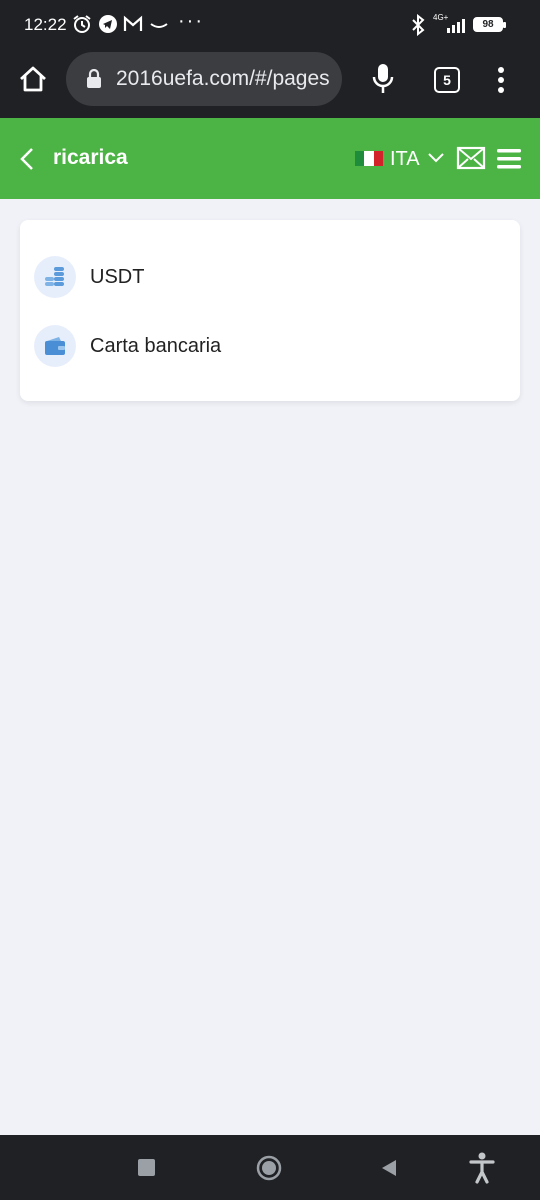 Image resolution: width=540 pixels, height=1200 pixels. What do you see at coordinates (191, 21) in the screenshot?
I see `more-notifications-icon: ···` at bounding box center [191, 21].